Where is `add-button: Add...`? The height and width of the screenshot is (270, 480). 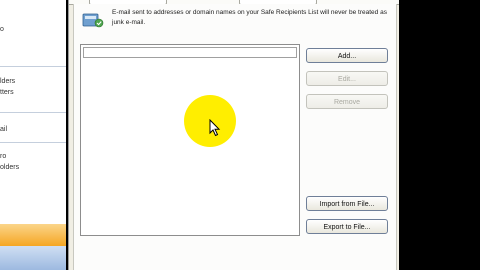 add-button: Add... is located at coordinates (347, 55).